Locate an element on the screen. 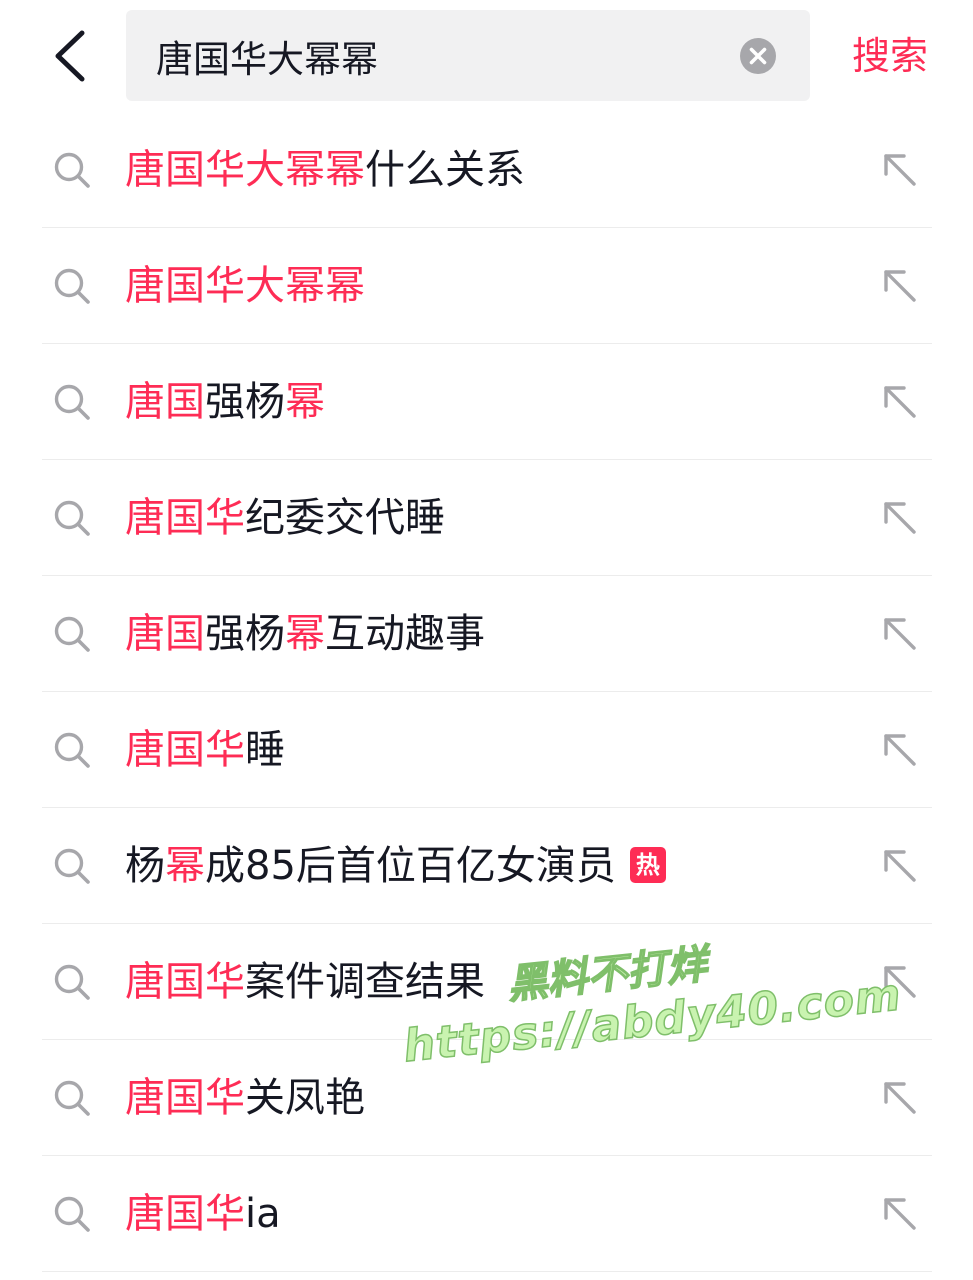  clear-search-button is located at coordinates (758, 56).